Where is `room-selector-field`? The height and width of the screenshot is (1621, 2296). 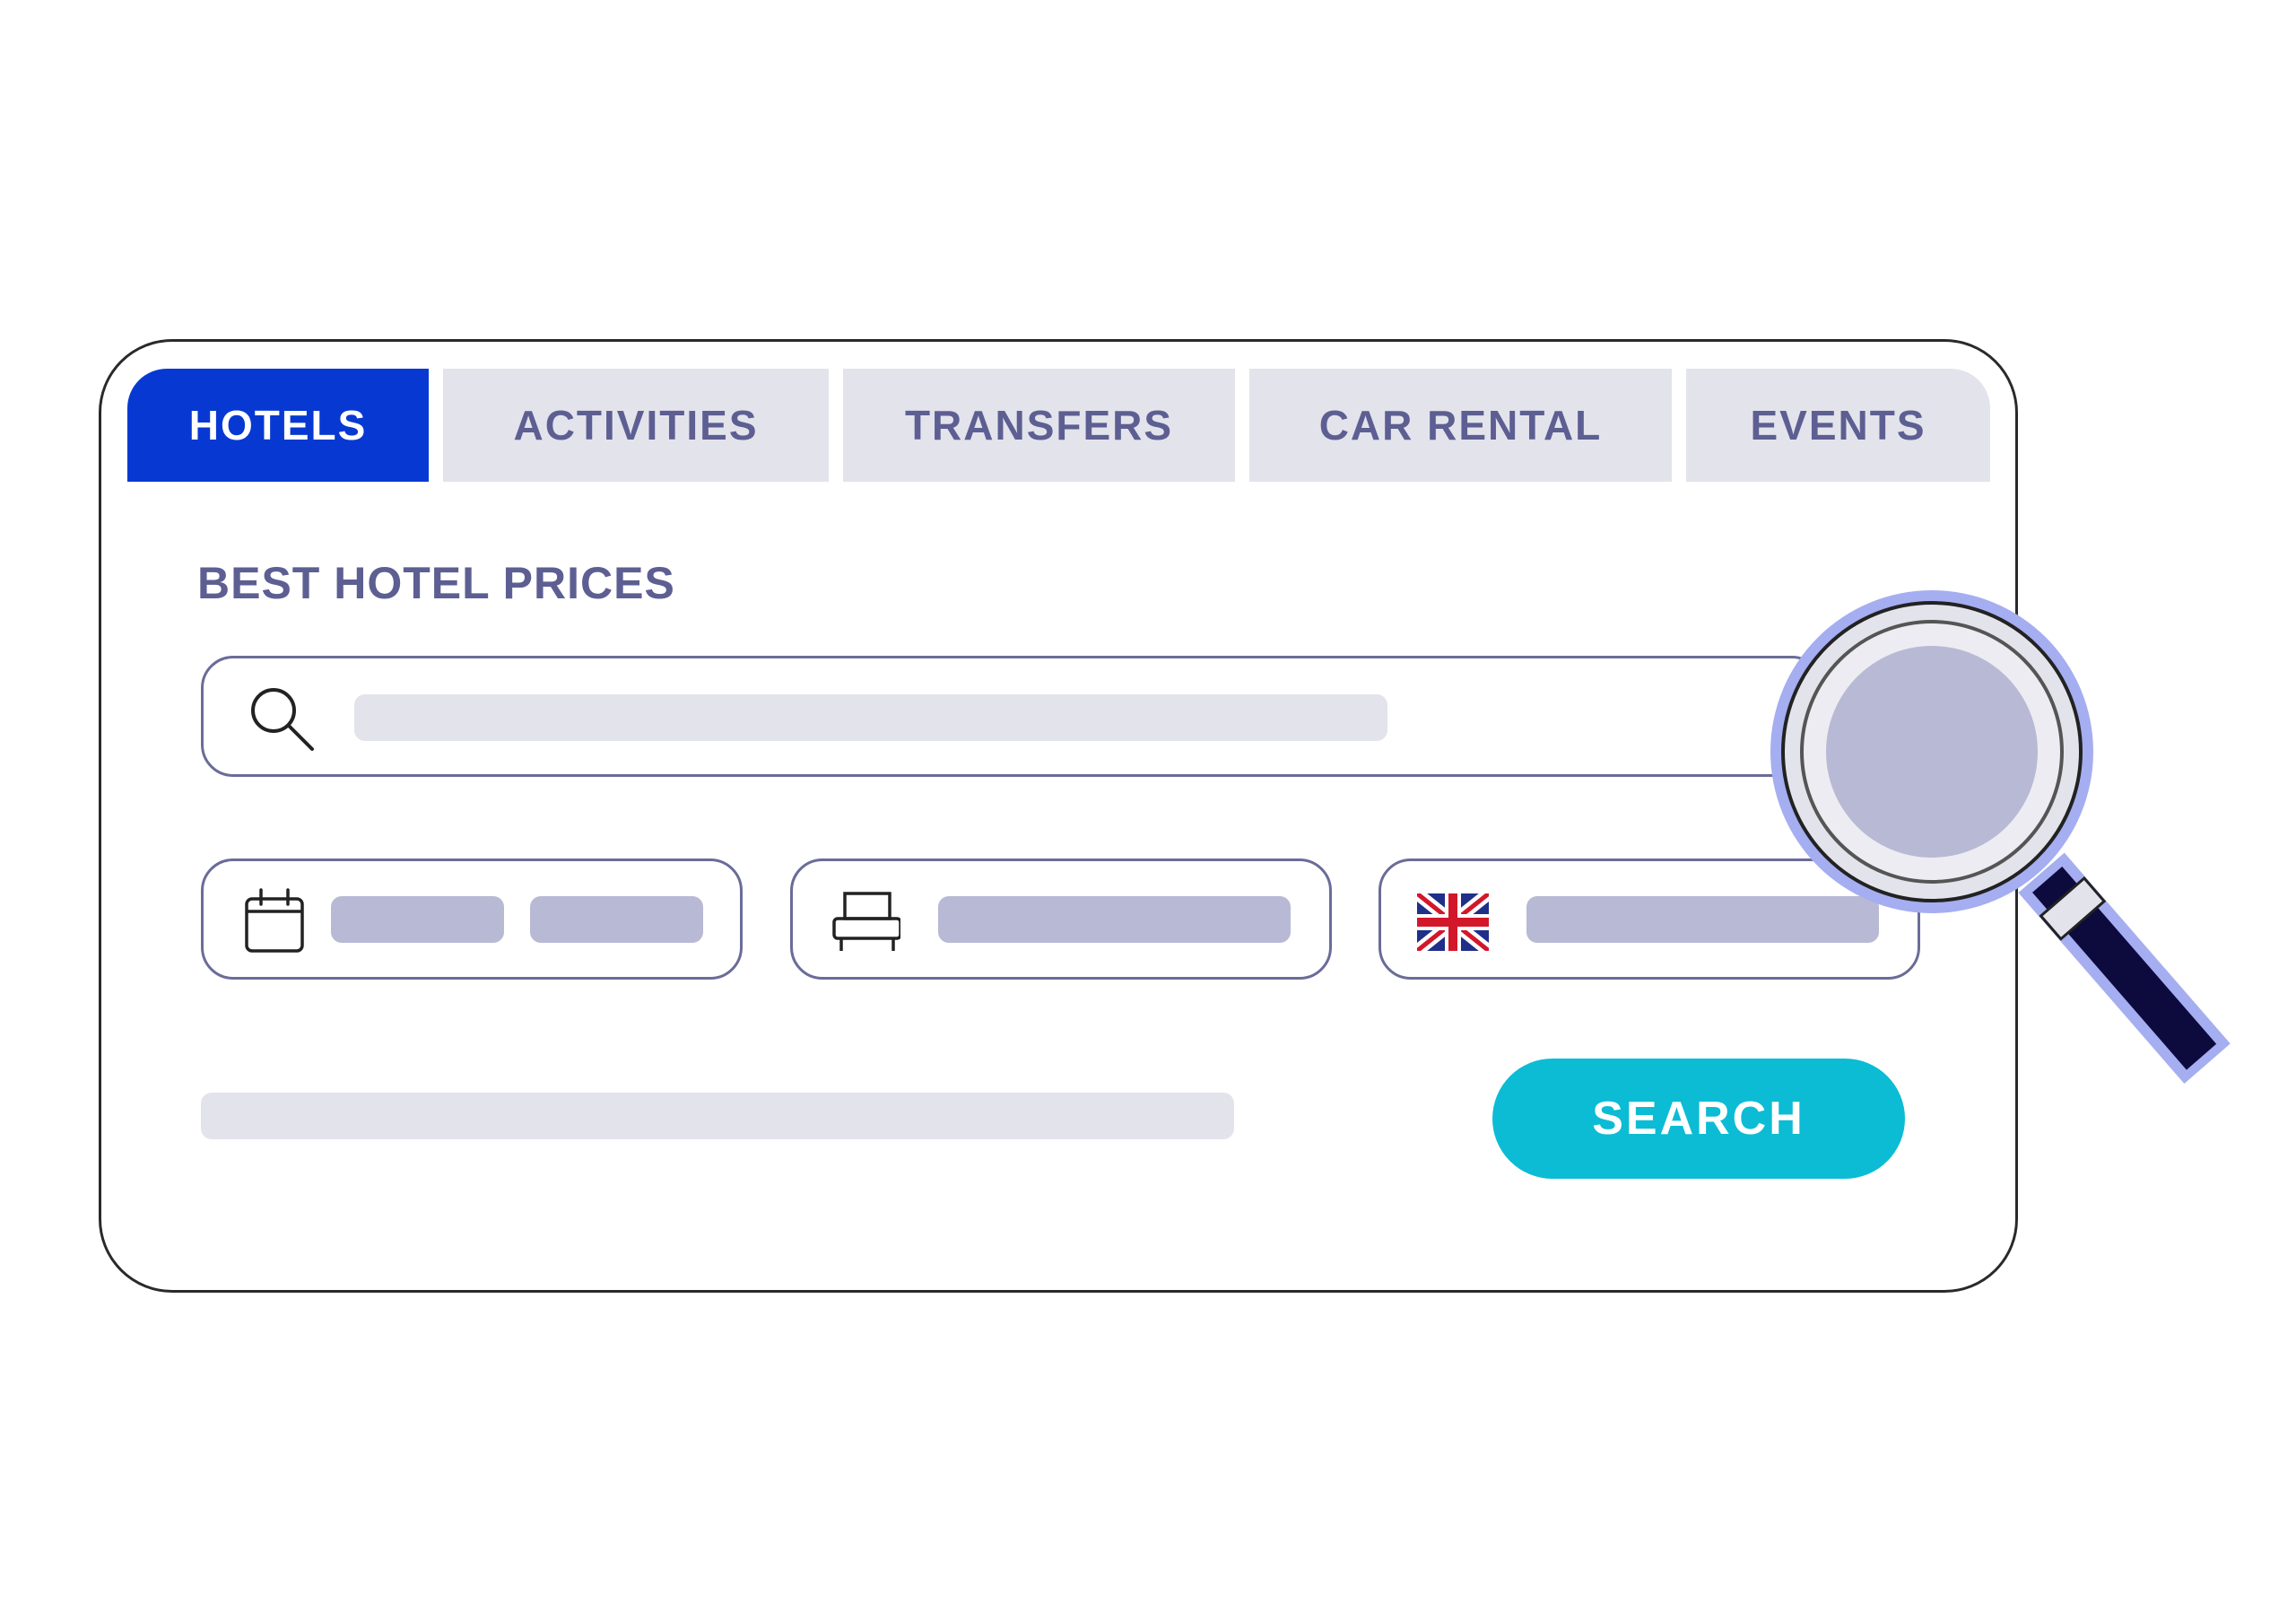
room-selector-field is located at coordinates (1061, 919).